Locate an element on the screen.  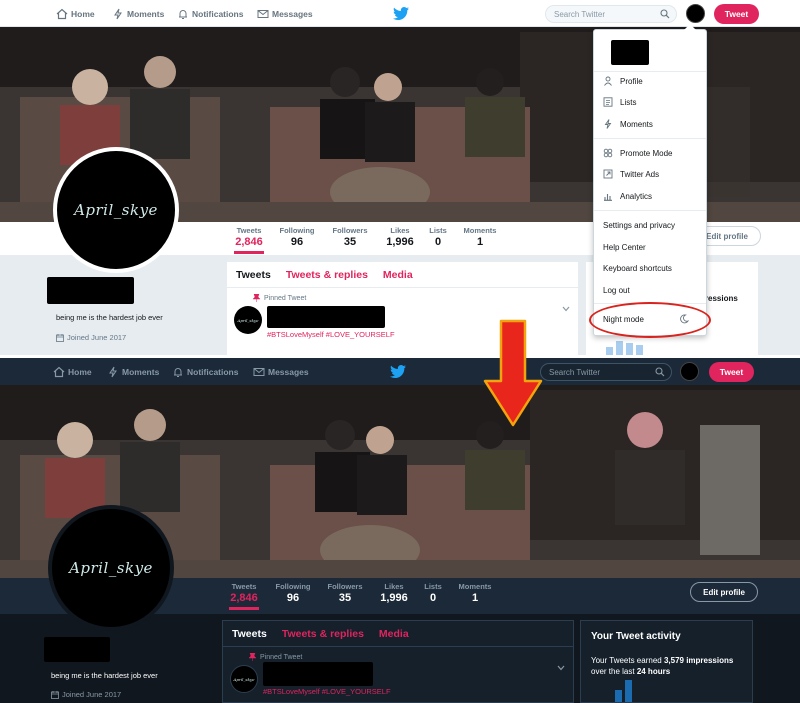
menu-item-moments: Moments is located at coordinates (650, 124).